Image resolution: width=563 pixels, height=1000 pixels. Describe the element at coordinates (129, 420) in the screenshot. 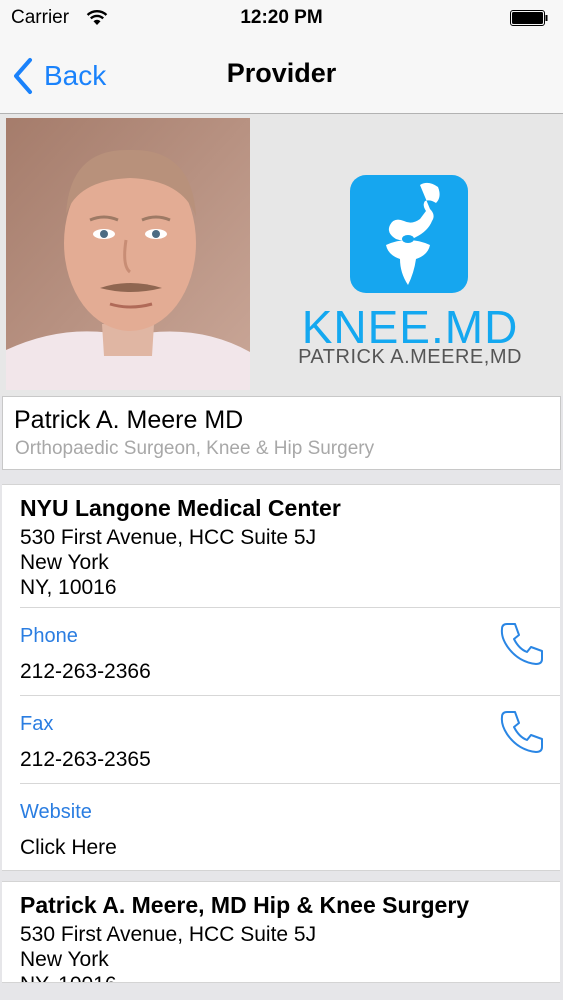

I see `provider-name: Patrick A. Meere MD` at that location.